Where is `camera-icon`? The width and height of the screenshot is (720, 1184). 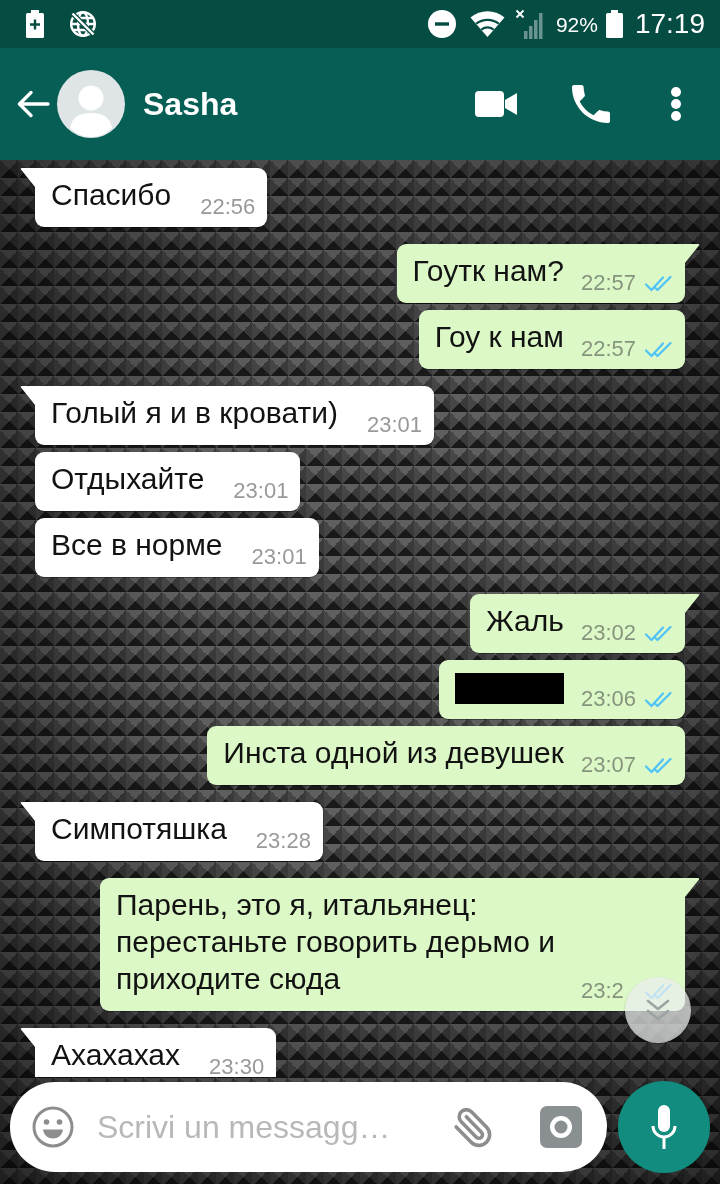
camera-icon is located at coordinates (561, 1127).